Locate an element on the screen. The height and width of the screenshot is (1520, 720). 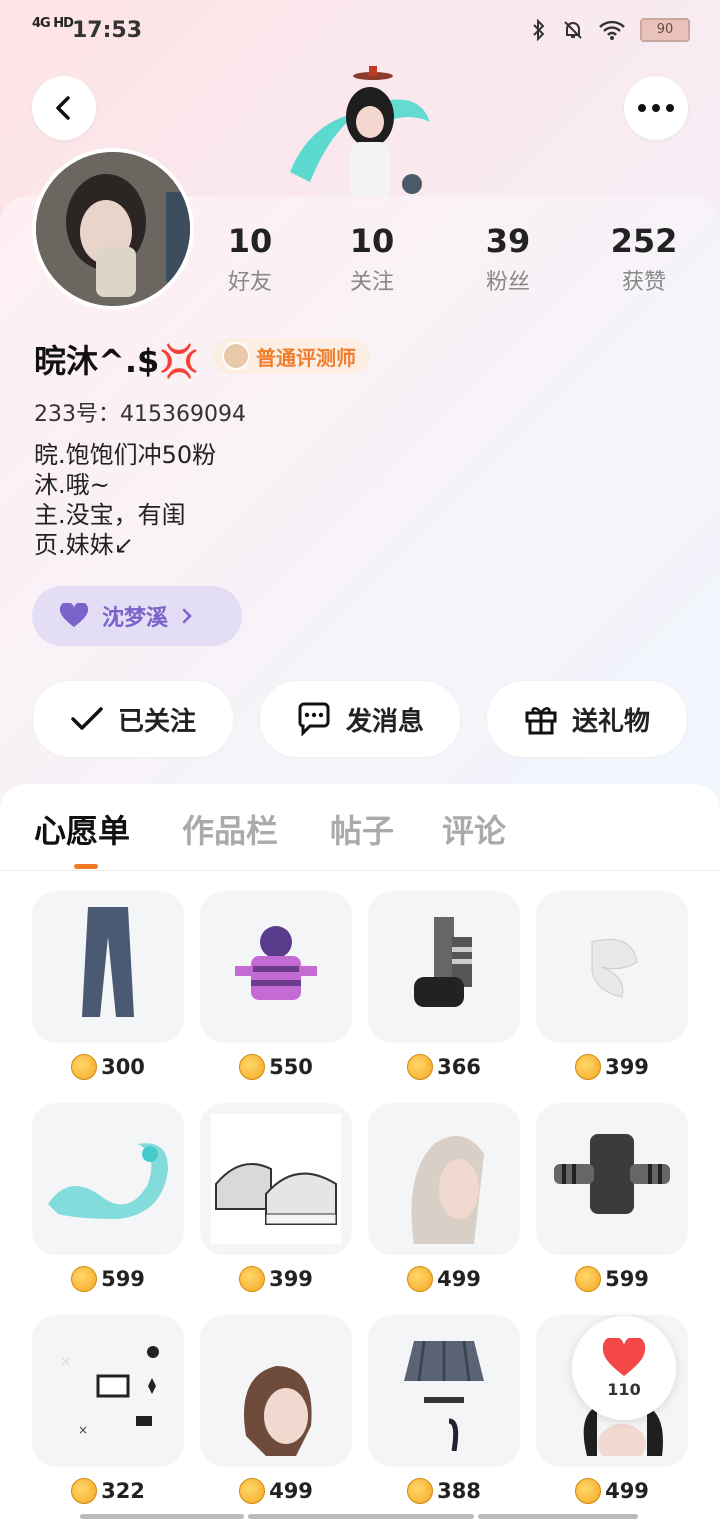
user-id: 233号：415369094 is located at coordinates (140, 414).